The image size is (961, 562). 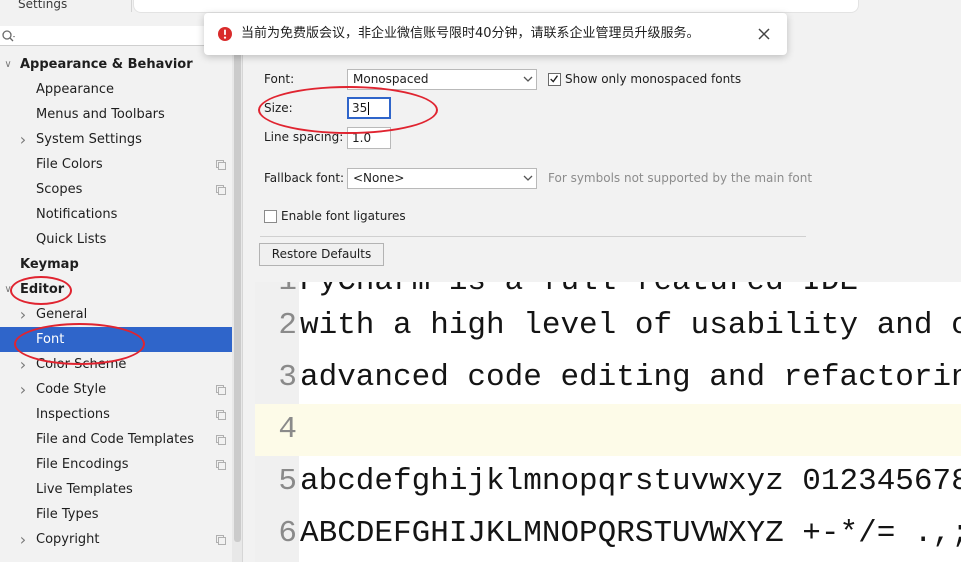 What do you see at coordinates (131, 6) in the screenshot?
I see `title-separator` at bounding box center [131, 6].